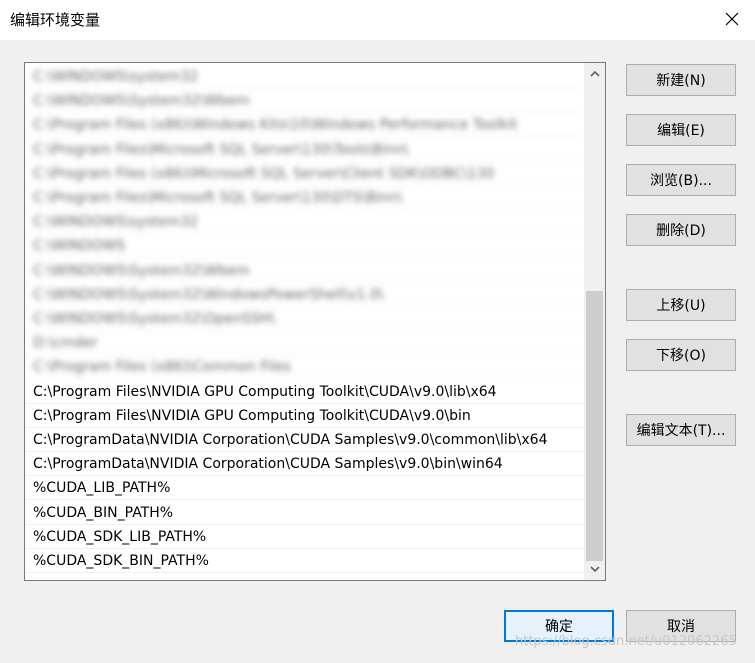 The width and height of the screenshot is (755, 663). Describe the element at coordinates (681, 230) in the screenshot. I see `delete-button: 删除(D)` at that location.